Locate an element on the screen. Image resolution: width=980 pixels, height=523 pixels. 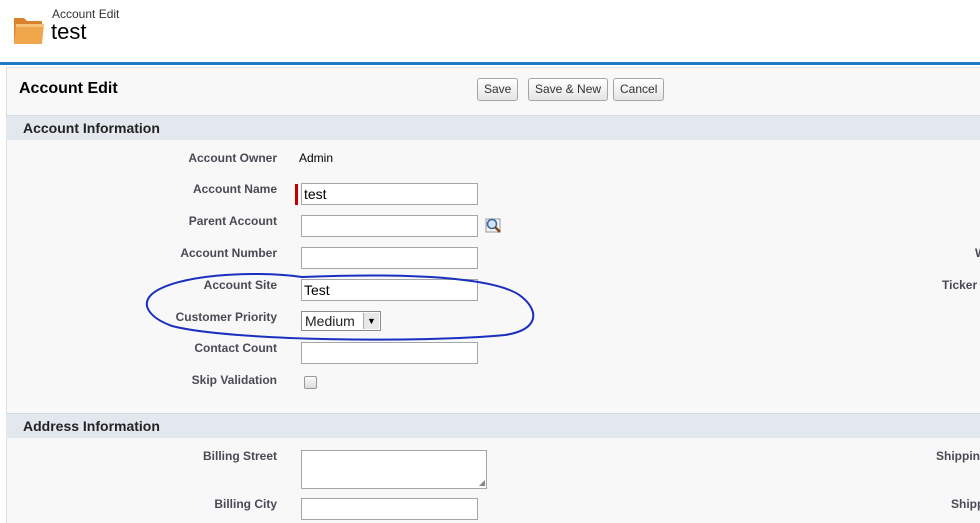
account-owner-label: Account Owner is located at coordinates (232, 158).